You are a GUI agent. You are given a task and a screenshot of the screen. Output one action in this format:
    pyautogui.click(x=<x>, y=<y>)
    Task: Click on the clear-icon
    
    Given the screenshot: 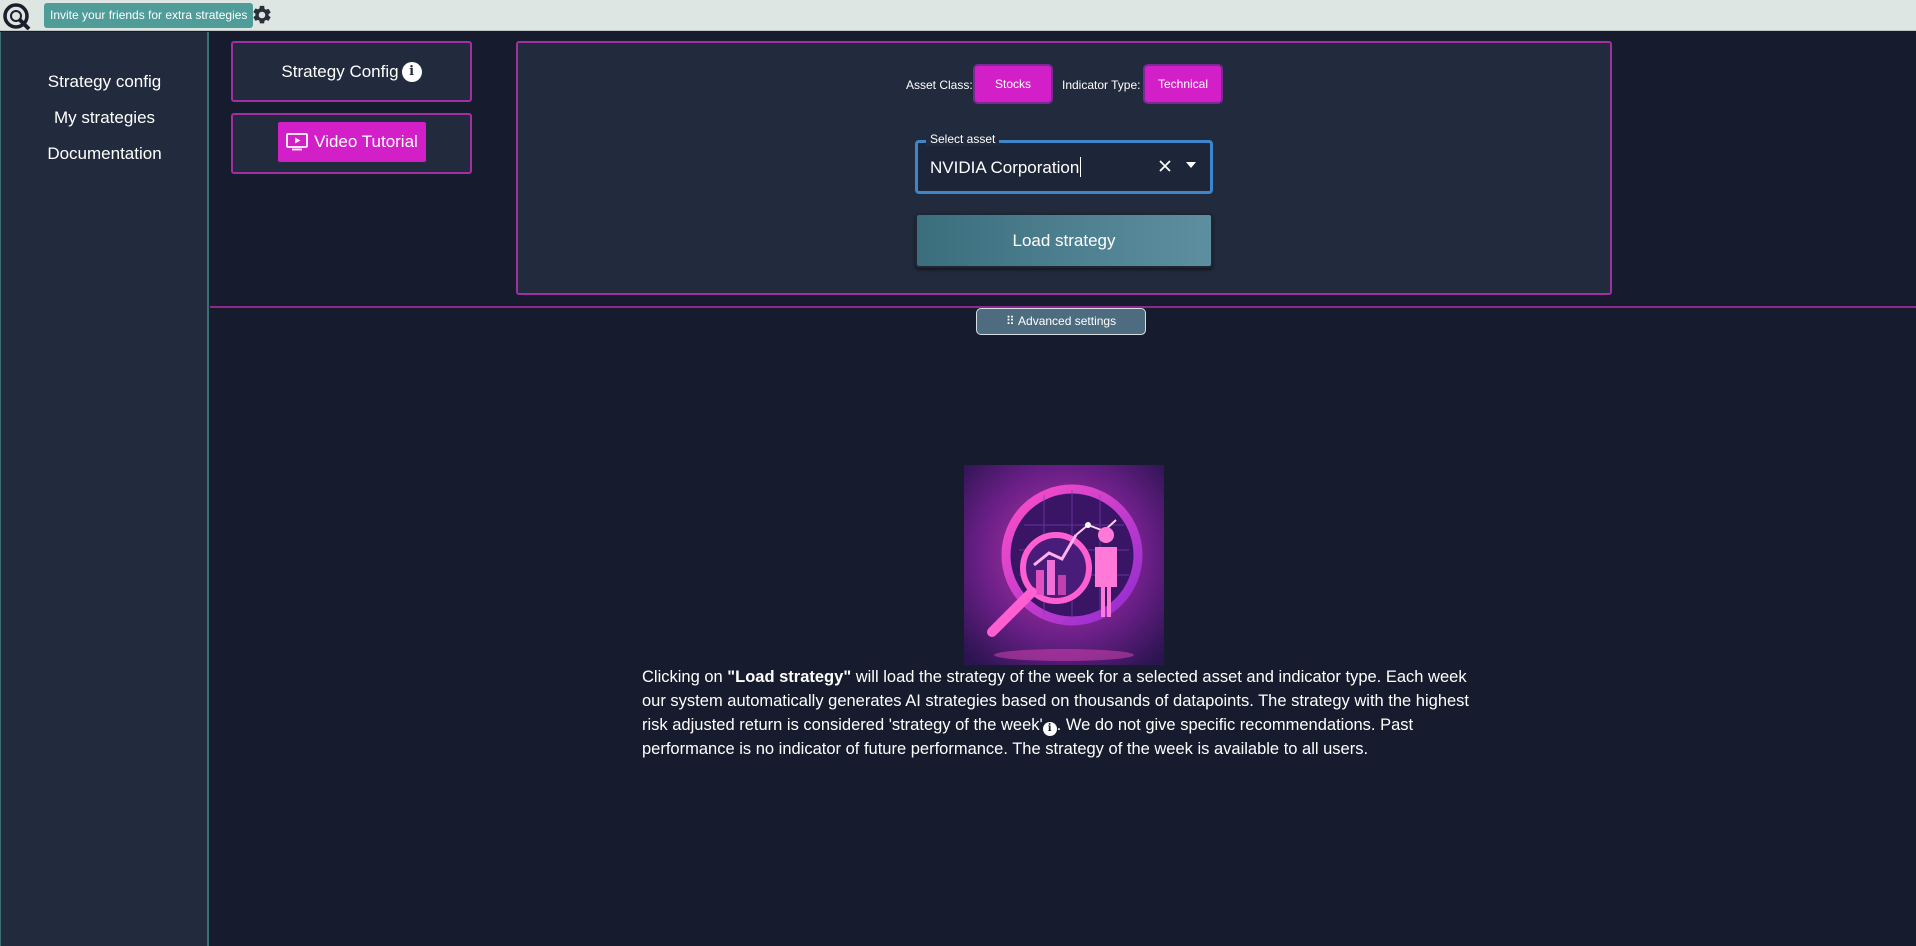 What is the action you would take?
    pyautogui.click(x=1165, y=166)
    